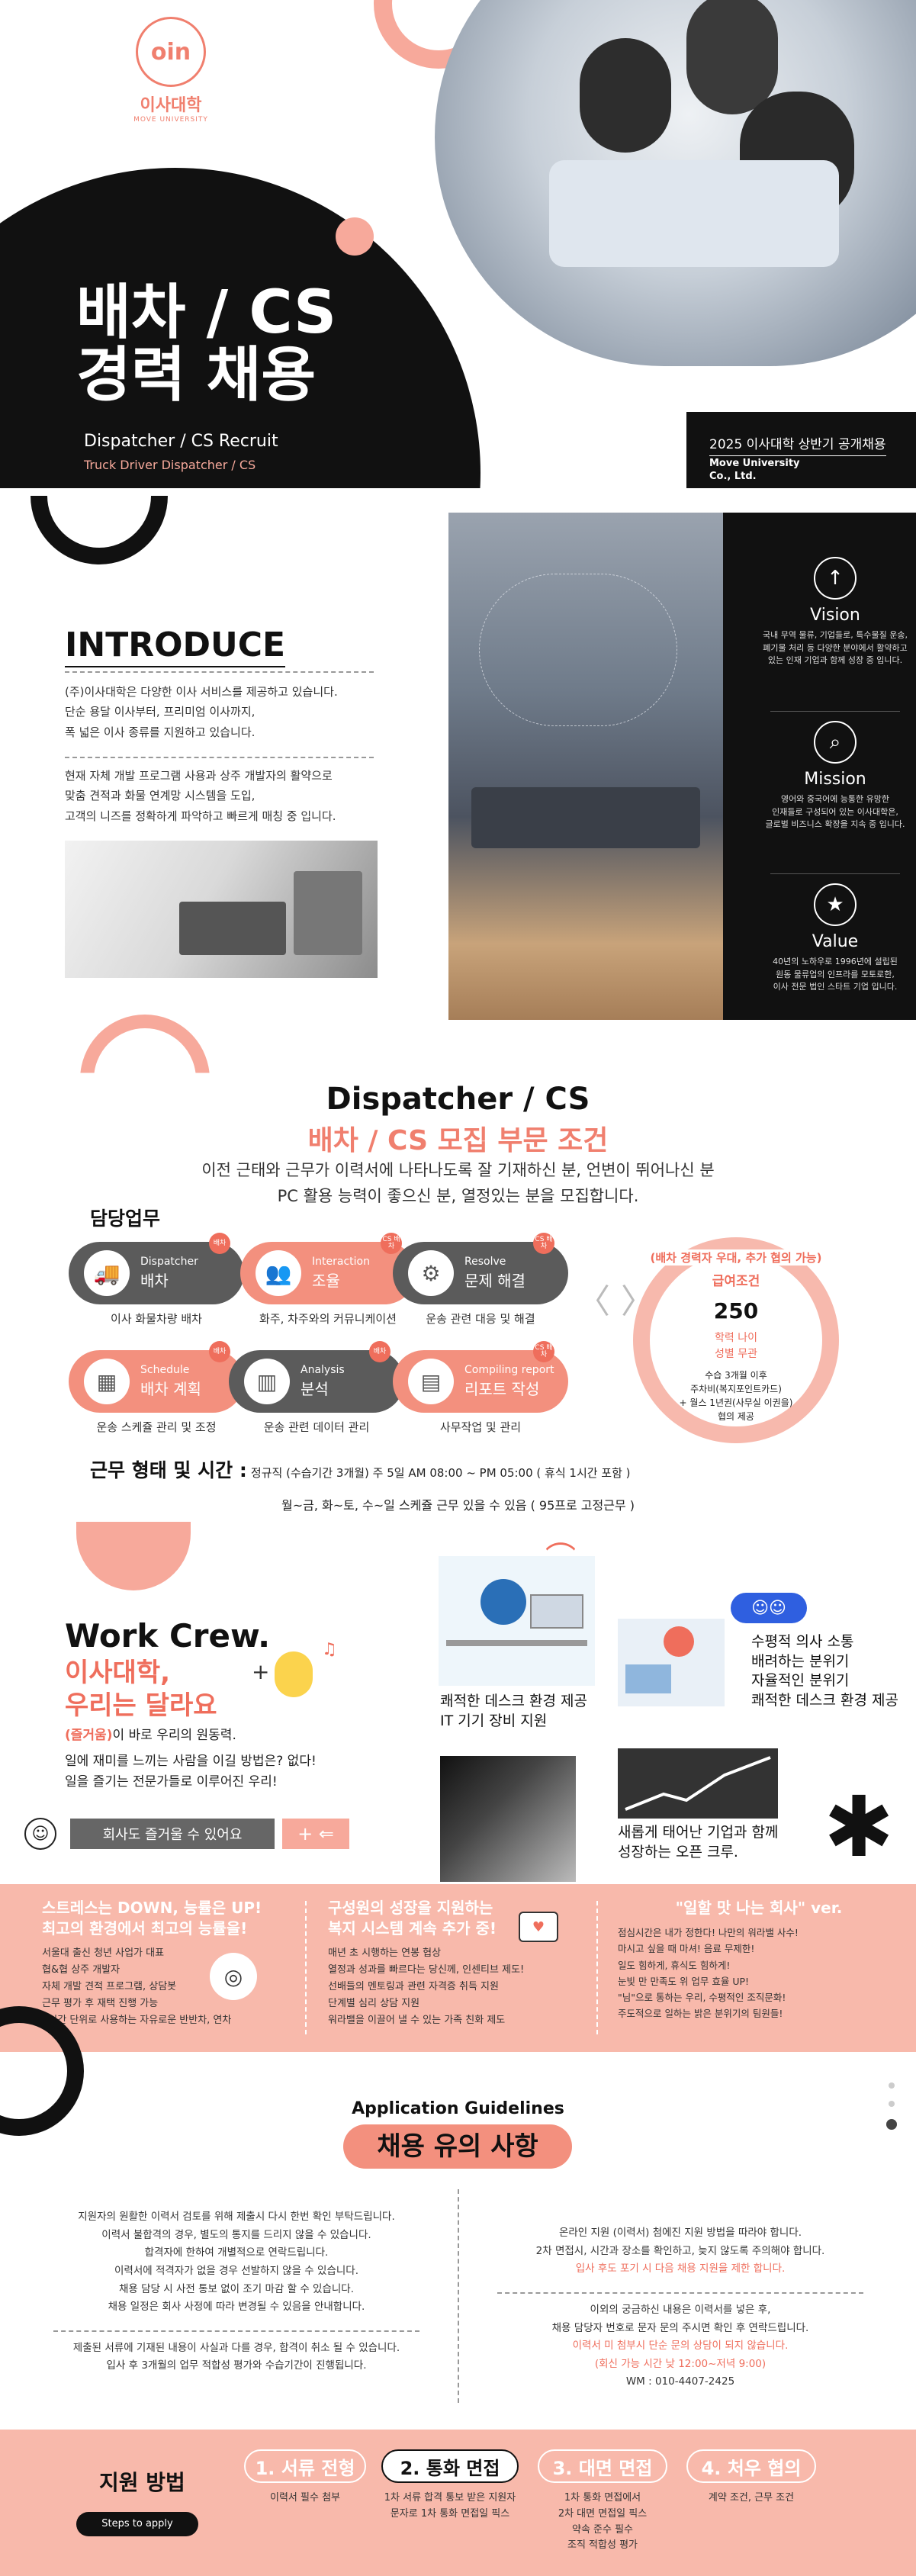  Describe the element at coordinates (141, 1689) in the screenshot. I see `crew-pink-title: 이사대학, 우리는 달라요` at that location.